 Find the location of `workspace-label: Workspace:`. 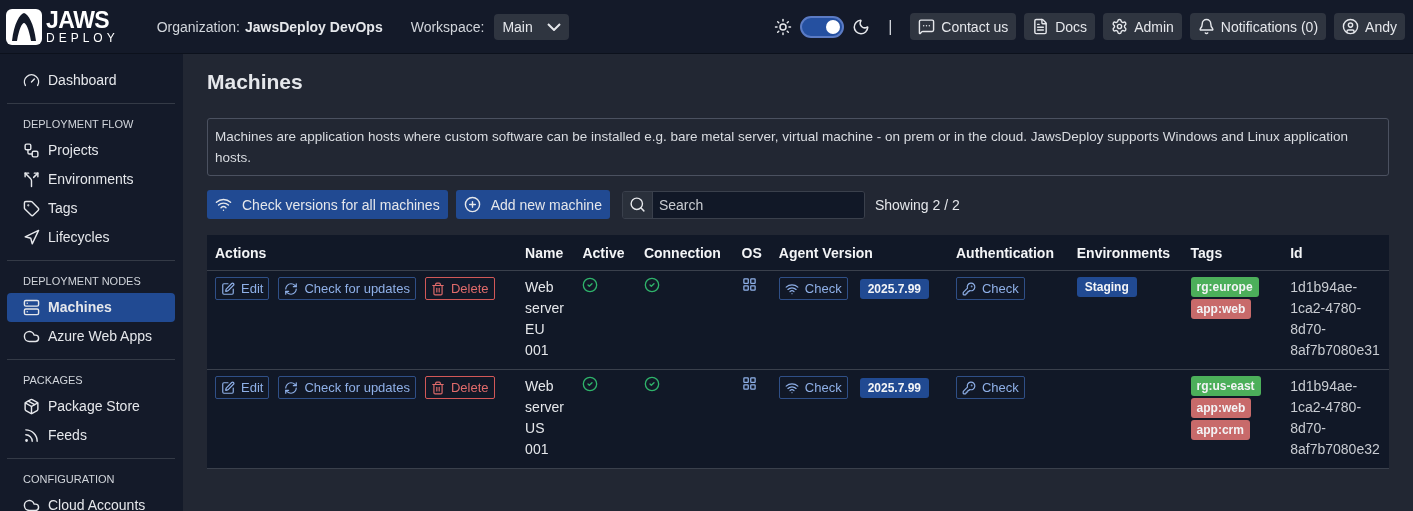

workspace-label: Workspace: is located at coordinates (447, 26).